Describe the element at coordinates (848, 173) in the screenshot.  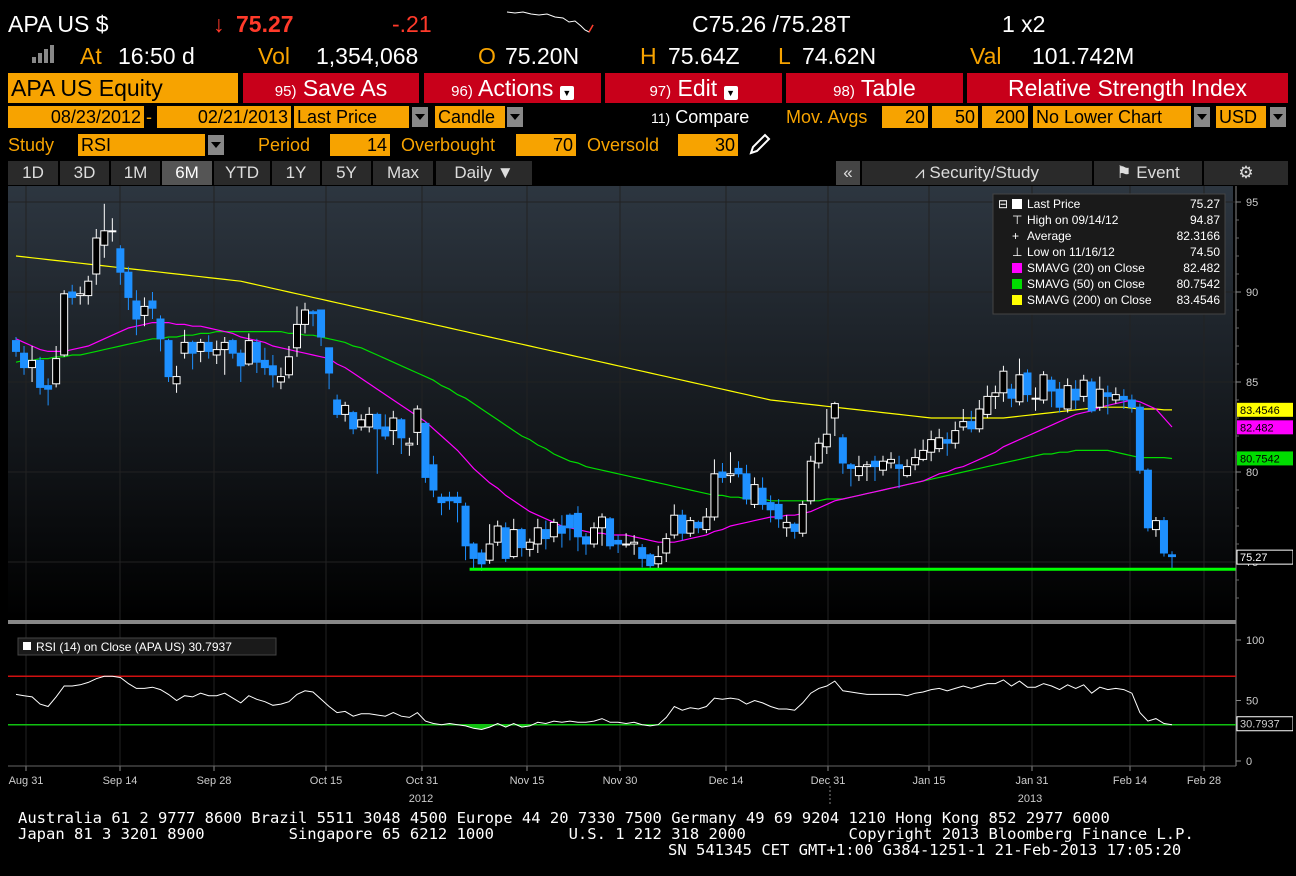
I see `collapse-icon: «` at that location.